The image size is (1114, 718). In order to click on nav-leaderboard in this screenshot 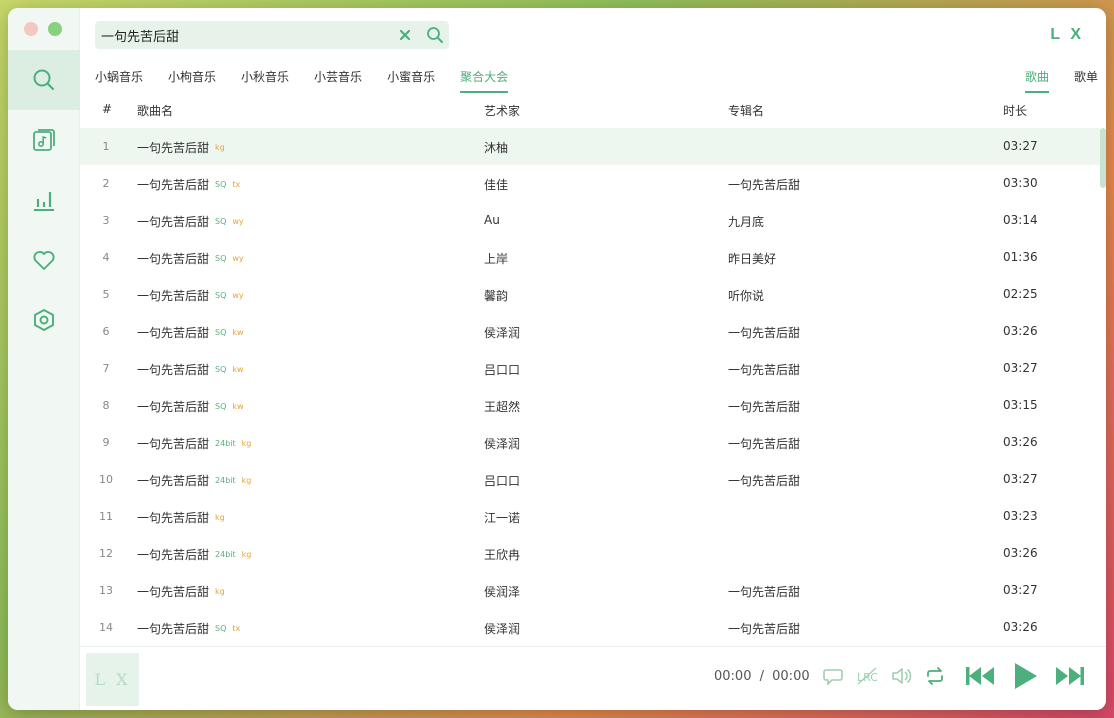, I will do `click(44, 200)`.